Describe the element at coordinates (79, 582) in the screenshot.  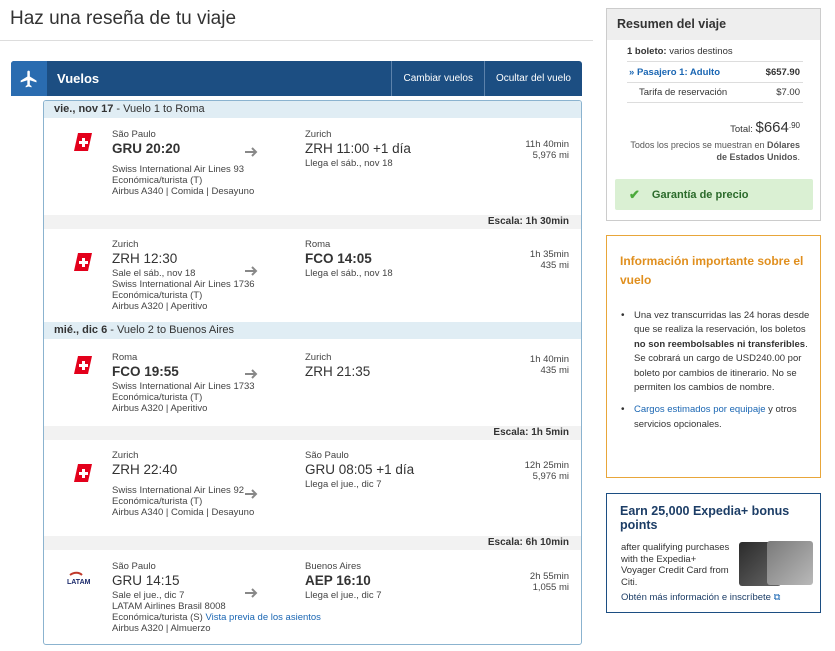
I see `svg-text: LATAM` at that location.